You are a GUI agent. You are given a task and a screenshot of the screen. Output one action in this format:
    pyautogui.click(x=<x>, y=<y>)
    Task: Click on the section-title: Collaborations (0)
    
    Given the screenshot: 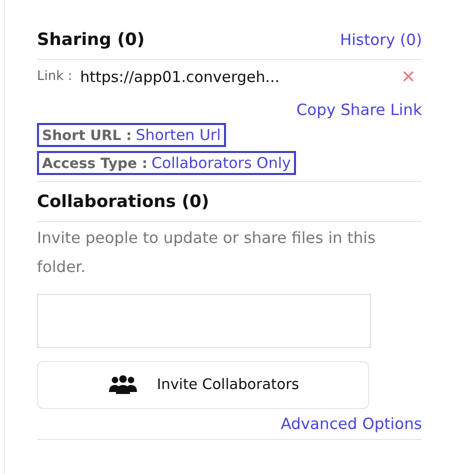 What is the action you would take?
    pyautogui.click(x=123, y=202)
    